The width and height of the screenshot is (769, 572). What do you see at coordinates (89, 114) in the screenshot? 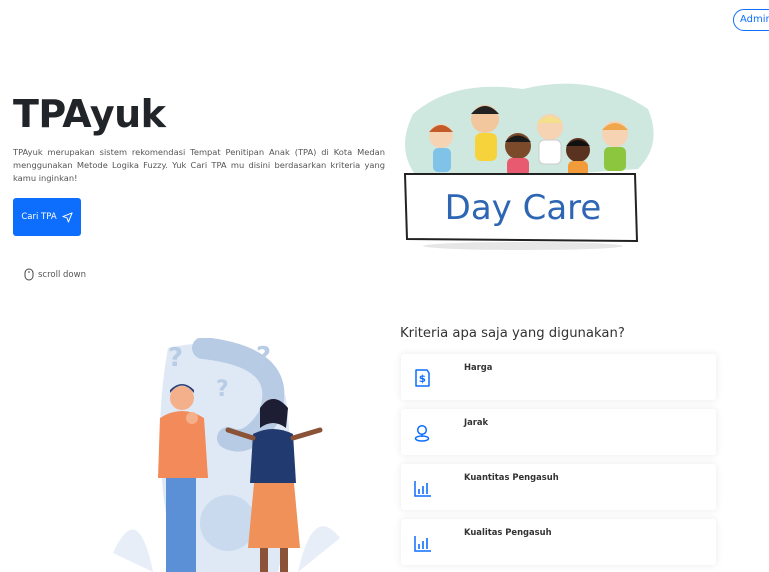
I see `page-title: TPAyuk` at bounding box center [89, 114].